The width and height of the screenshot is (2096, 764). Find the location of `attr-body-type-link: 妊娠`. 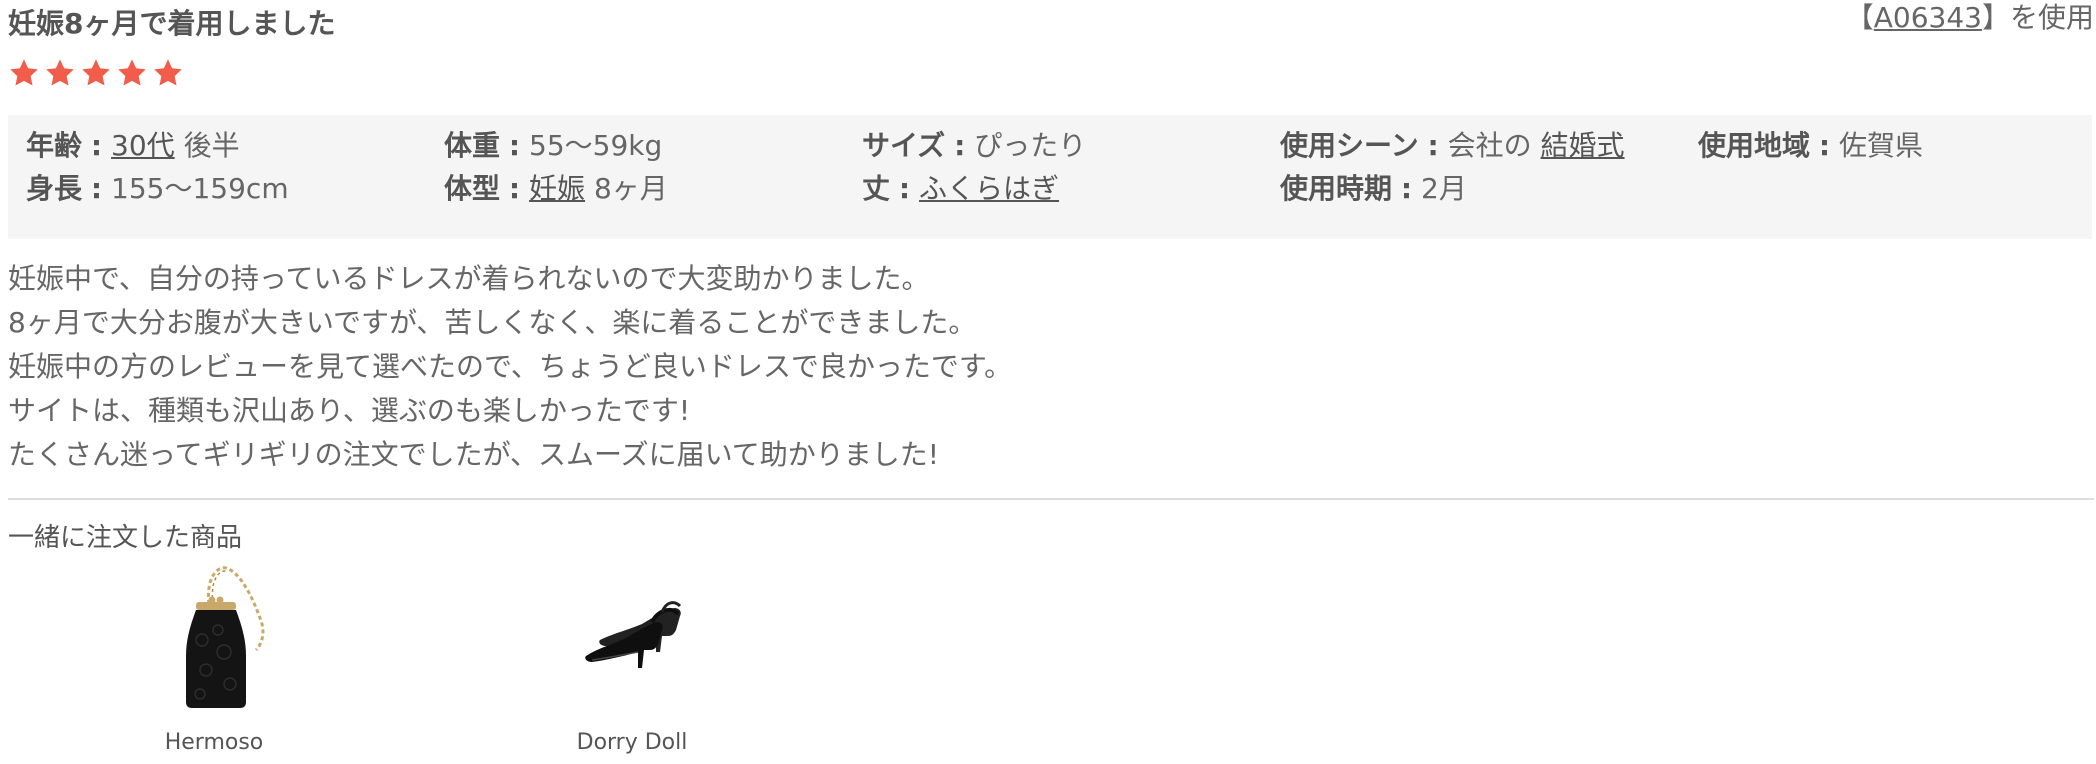

attr-body-type-link: 妊娠 is located at coordinates (557, 188).